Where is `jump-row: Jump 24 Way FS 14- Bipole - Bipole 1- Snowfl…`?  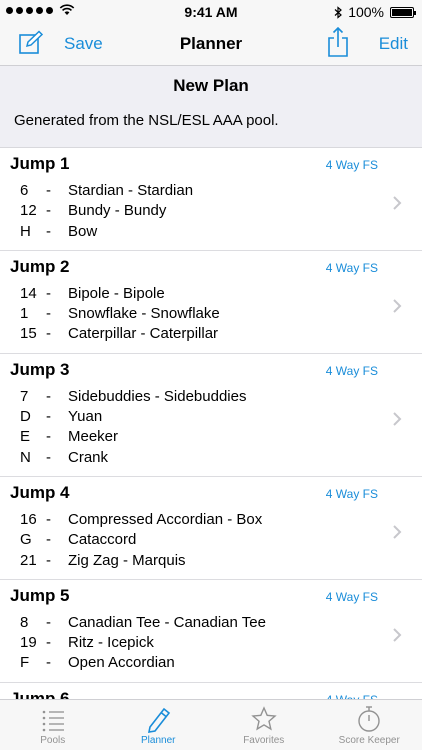
jump-row: Jump 24 Way FS 14- Bipole - Bipole 1- Snowfl… is located at coordinates (211, 302).